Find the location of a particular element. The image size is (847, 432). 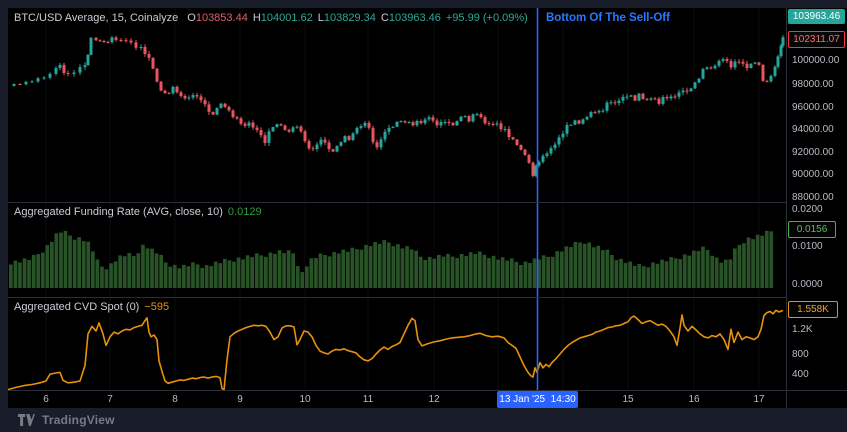

time-tick-label: 10 is located at coordinates (305, 399).